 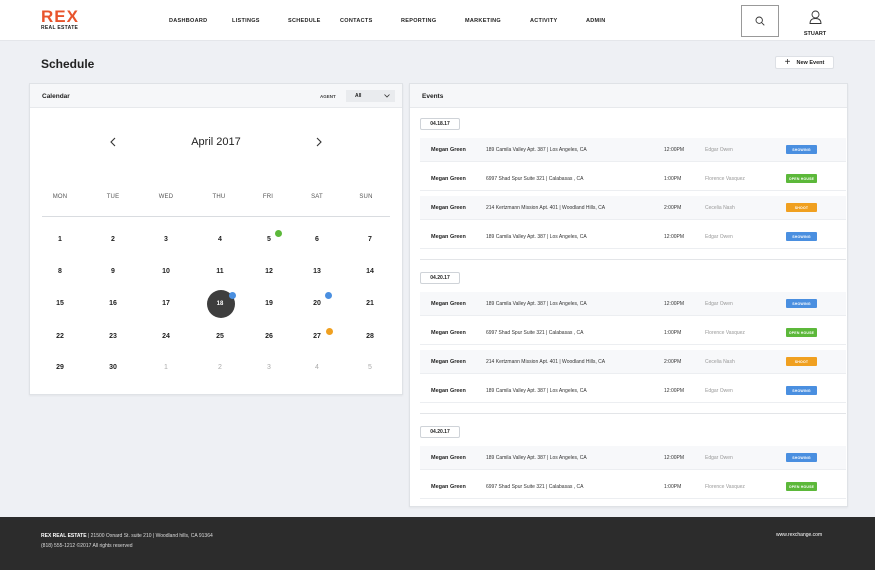 What do you see at coordinates (370, 336) in the screenshot?
I see `calendar-day: 28` at bounding box center [370, 336].